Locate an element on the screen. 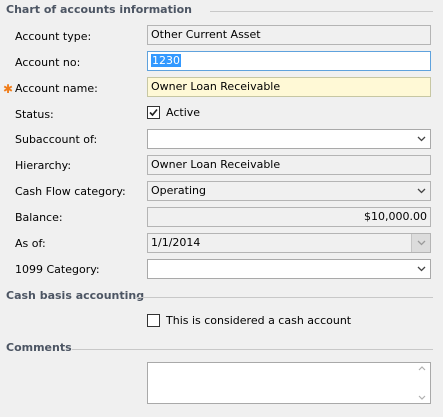 This screenshot has width=443, height=417. account-no-input: 1230 is located at coordinates (289, 61).